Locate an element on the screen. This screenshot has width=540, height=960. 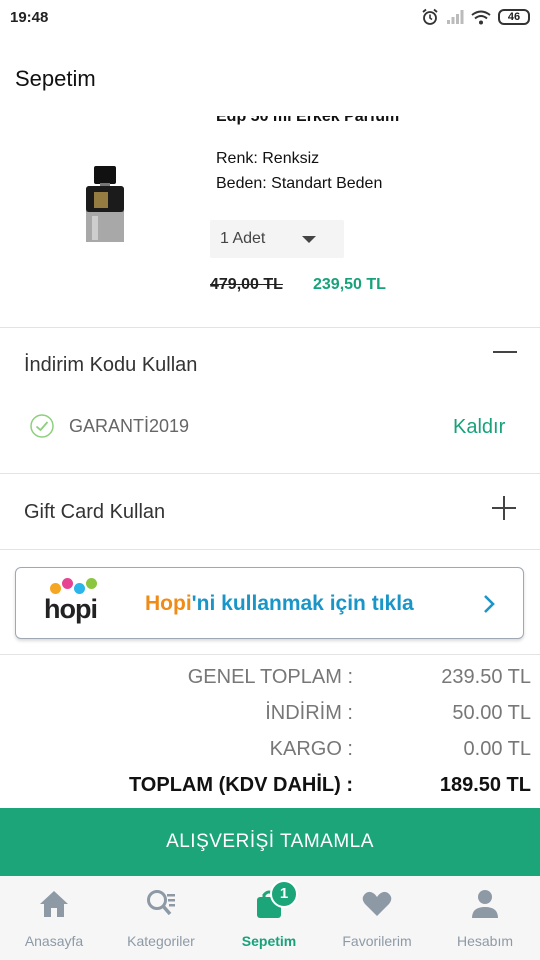
status-icons: 46 is located at coordinates (475, 17).